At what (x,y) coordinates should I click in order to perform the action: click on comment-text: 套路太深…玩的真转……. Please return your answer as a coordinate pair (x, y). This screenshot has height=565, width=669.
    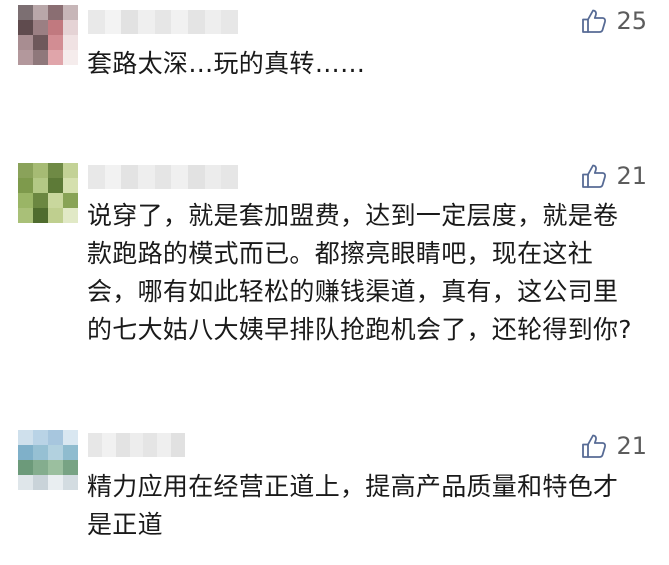
    Looking at the image, I should click on (226, 63).